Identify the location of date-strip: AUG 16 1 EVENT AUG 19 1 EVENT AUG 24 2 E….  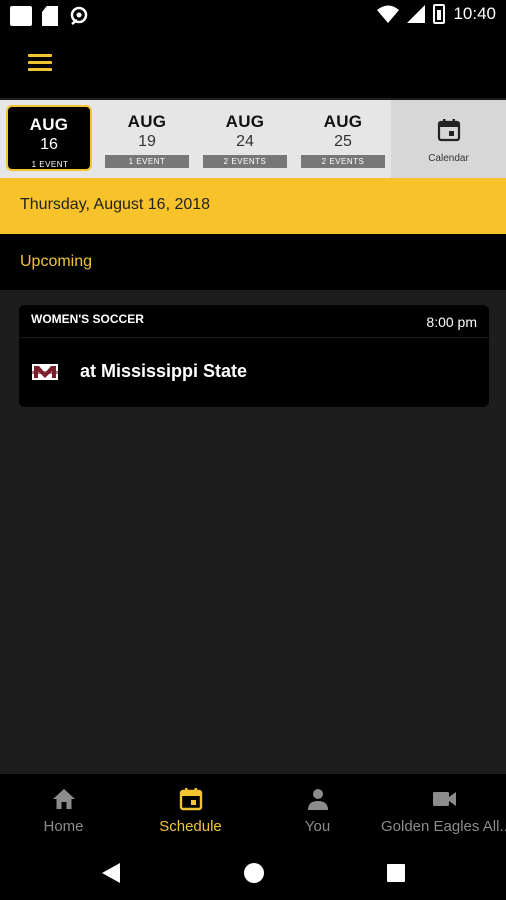
(253, 139).